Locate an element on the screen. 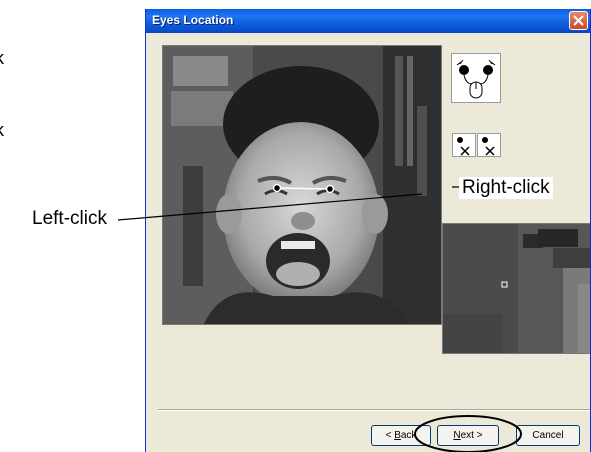 The image size is (591, 452). clear-right-eye-button is located at coordinates (489, 145).